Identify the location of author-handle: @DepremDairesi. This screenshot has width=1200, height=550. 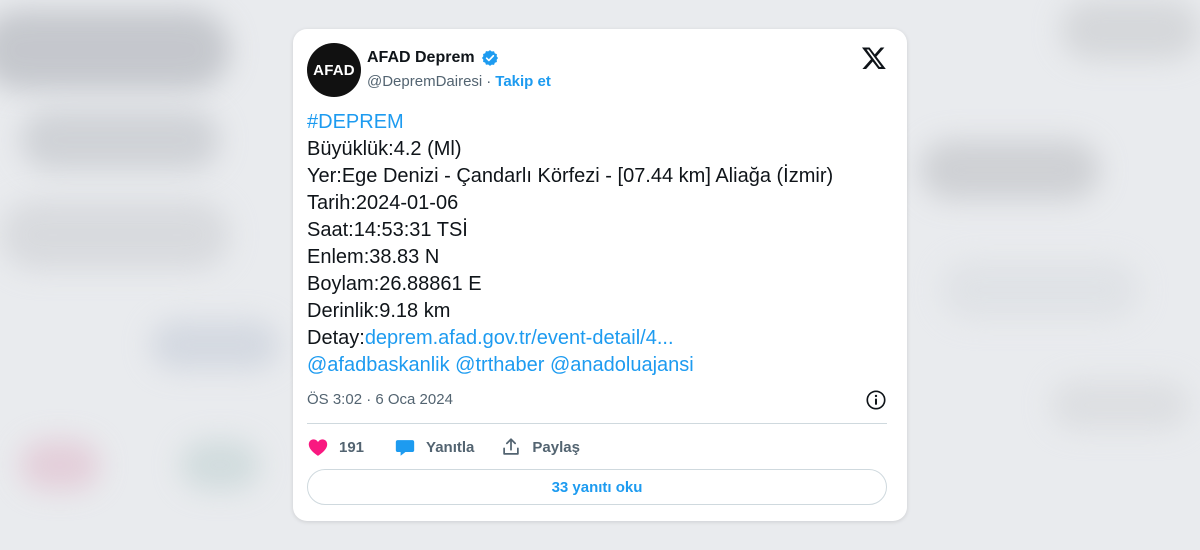
(424, 81).